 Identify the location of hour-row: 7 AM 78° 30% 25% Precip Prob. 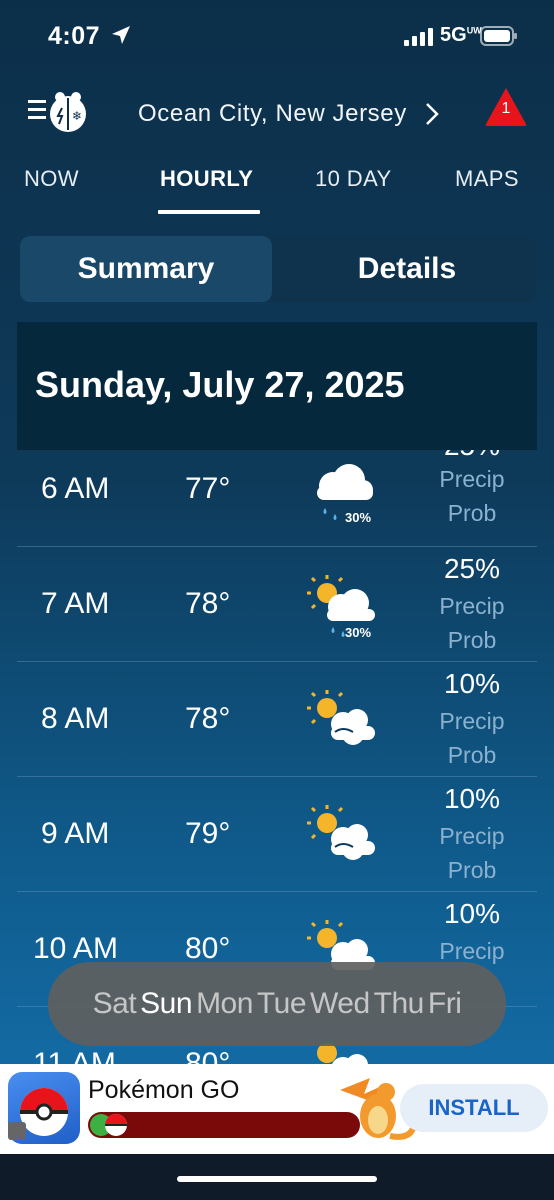
(277, 604).